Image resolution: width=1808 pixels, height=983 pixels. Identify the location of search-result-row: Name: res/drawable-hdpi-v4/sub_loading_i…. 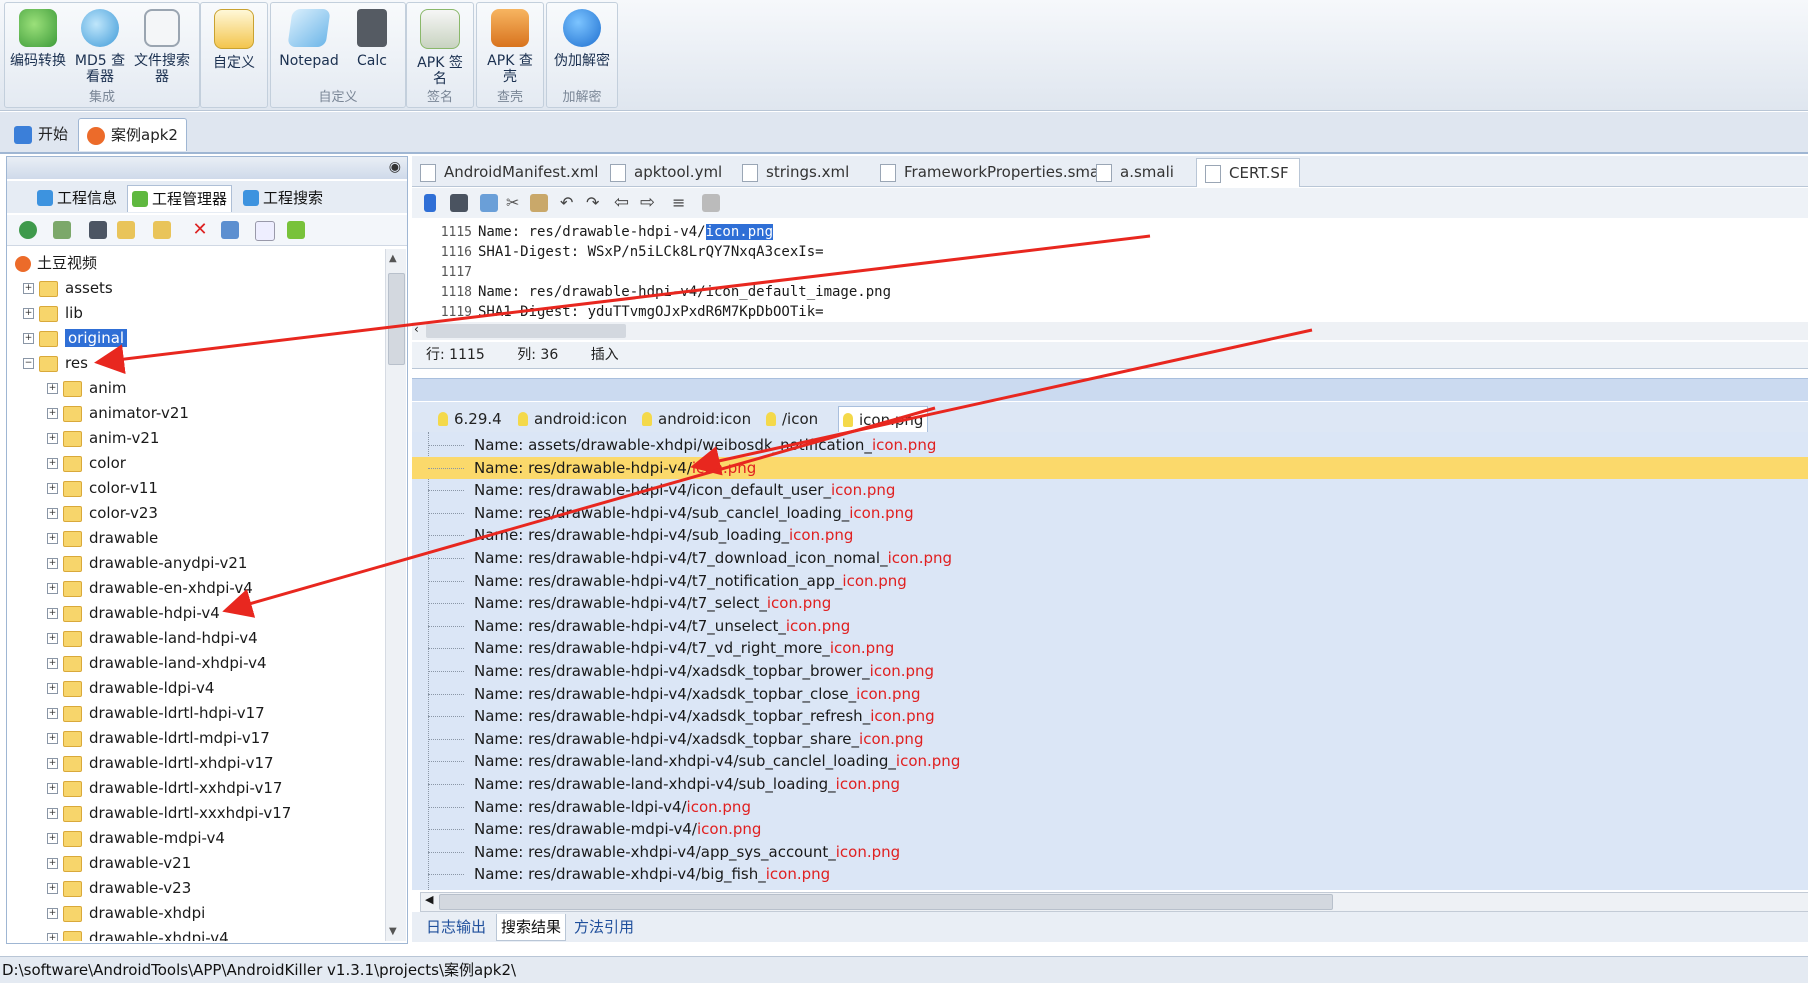
(1110, 535).